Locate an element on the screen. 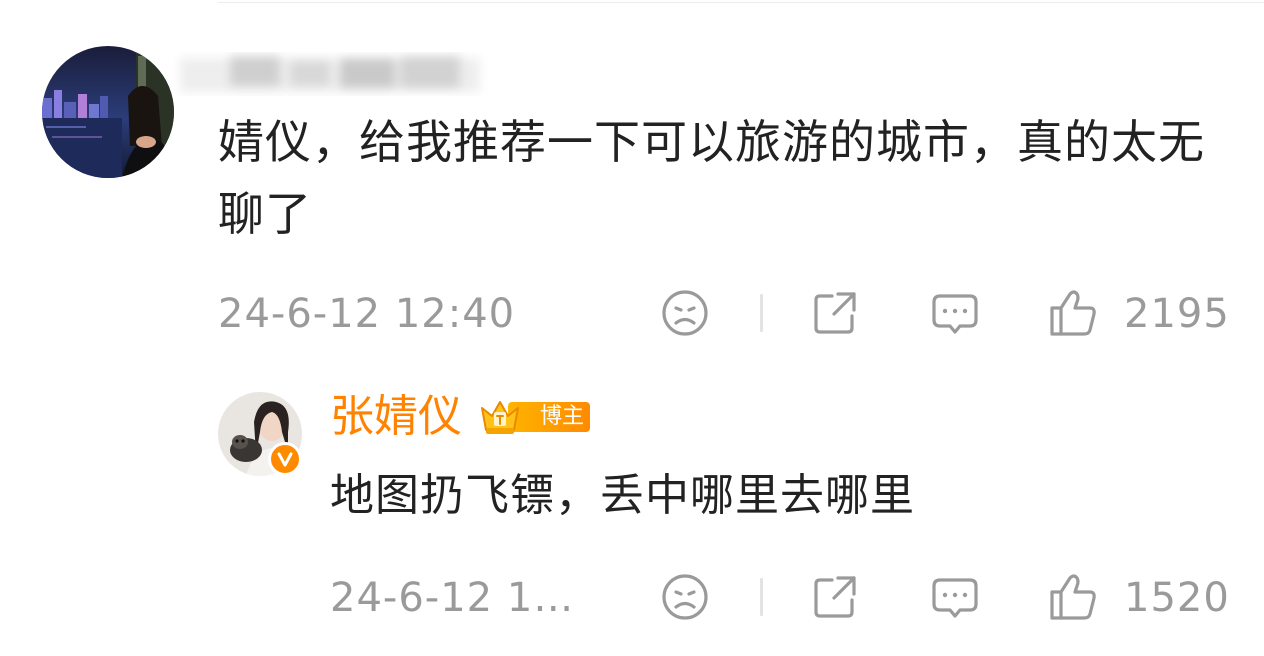  commenter-avatar is located at coordinates (108, 112).